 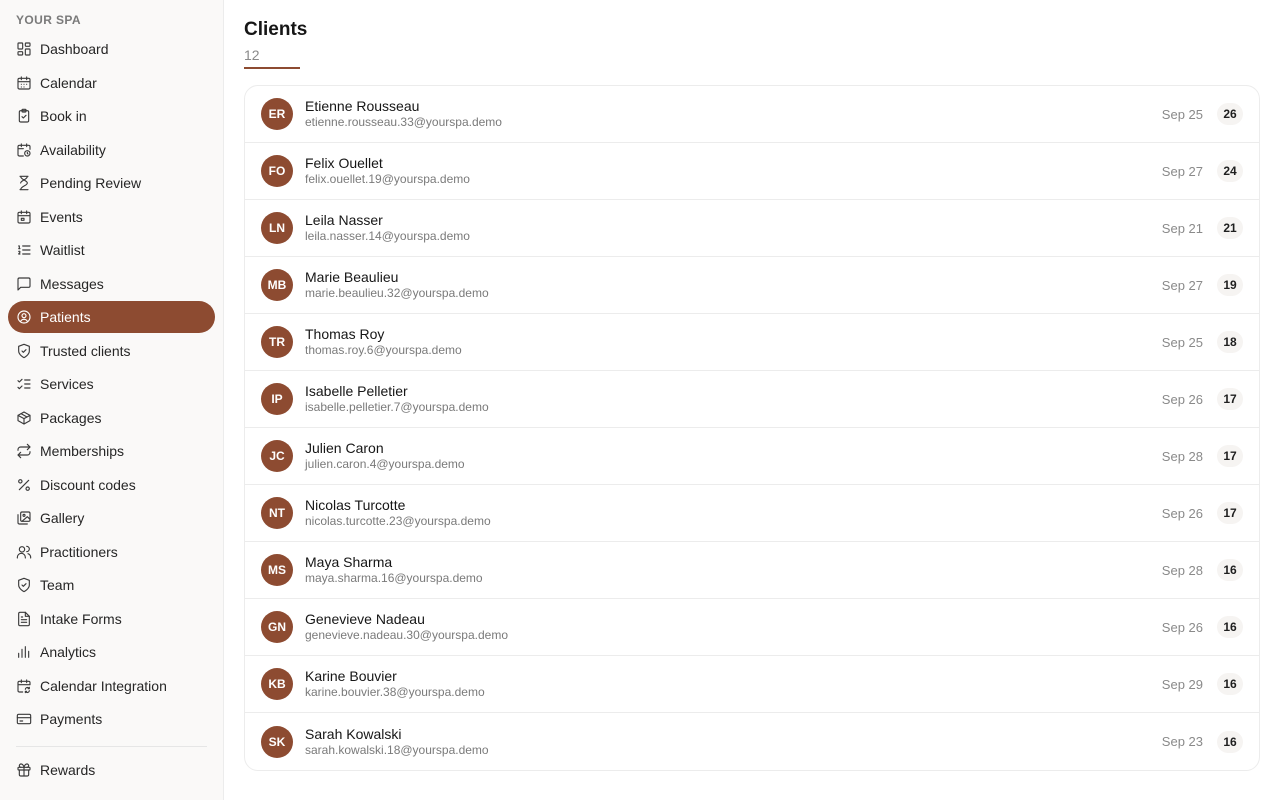 What do you see at coordinates (1182, 171) in the screenshot?
I see `client-last-visit-date: Sep 27` at bounding box center [1182, 171].